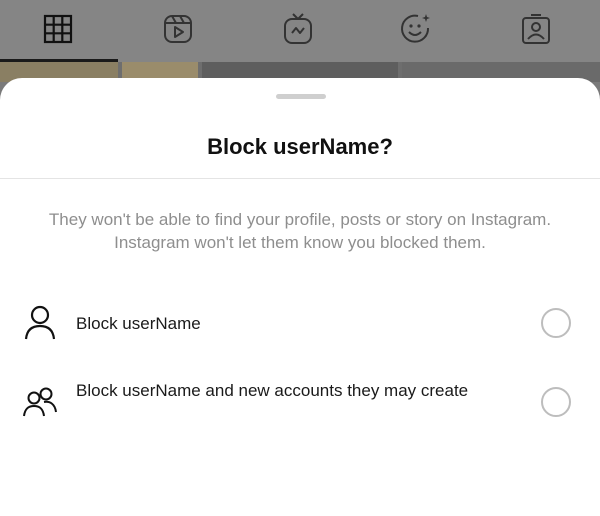 The height and width of the screenshot is (516, 600). I want to click on profile-tab-bar, so click(300, 31).